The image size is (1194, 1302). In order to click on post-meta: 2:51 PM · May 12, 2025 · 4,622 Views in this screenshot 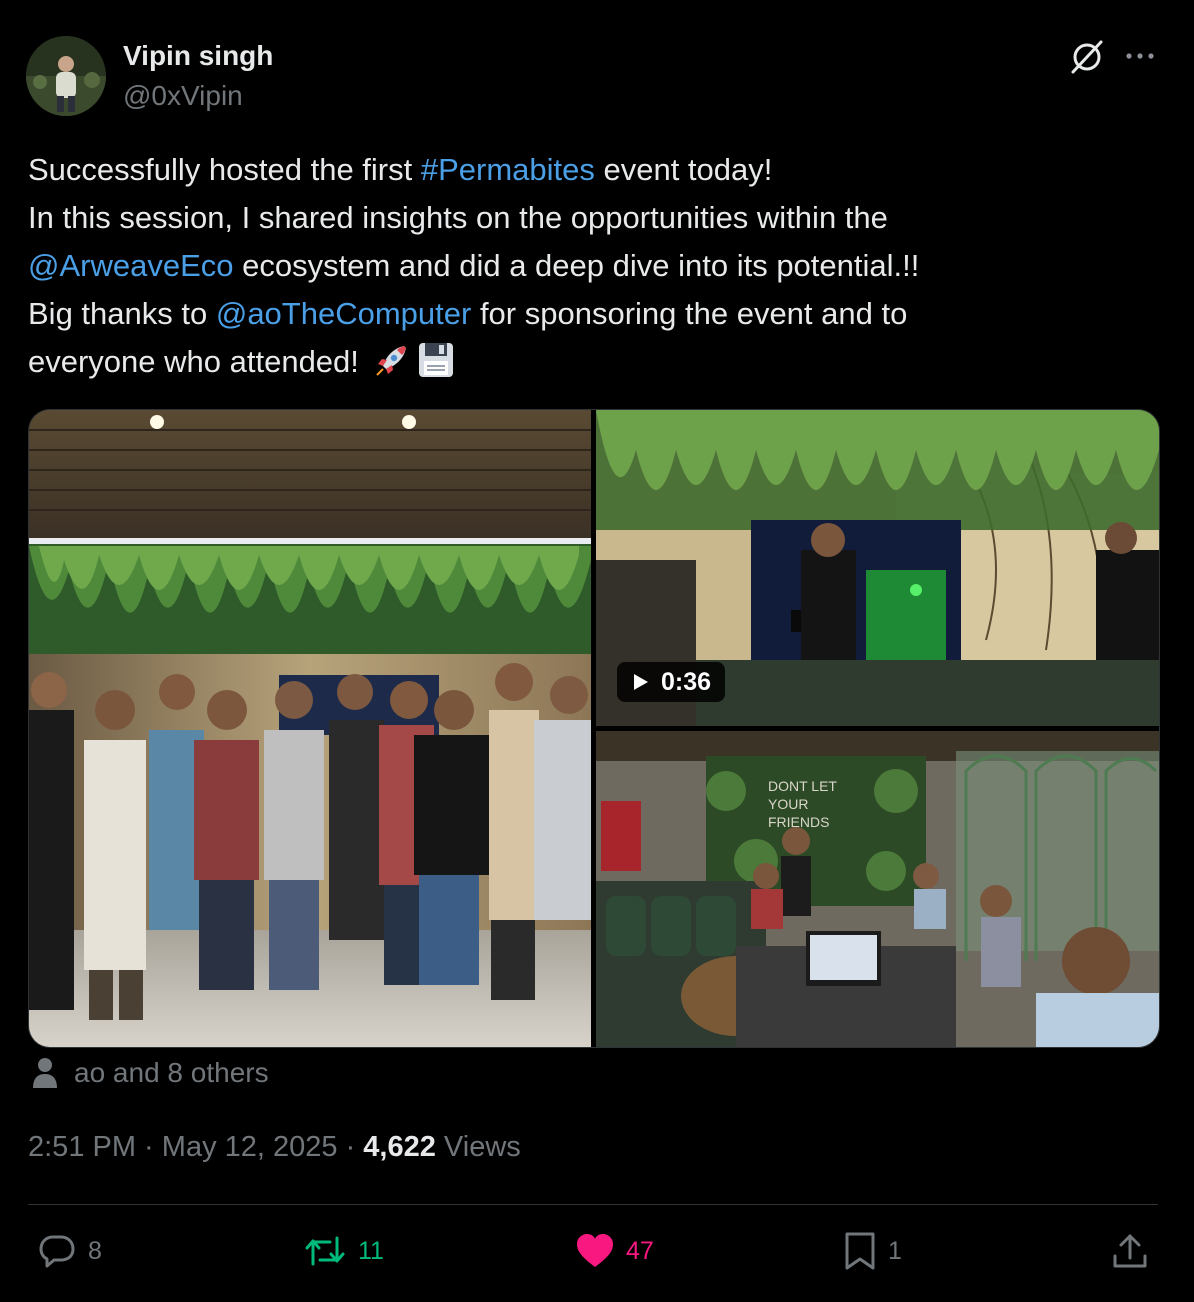, I will do `click(274, 1147)`.